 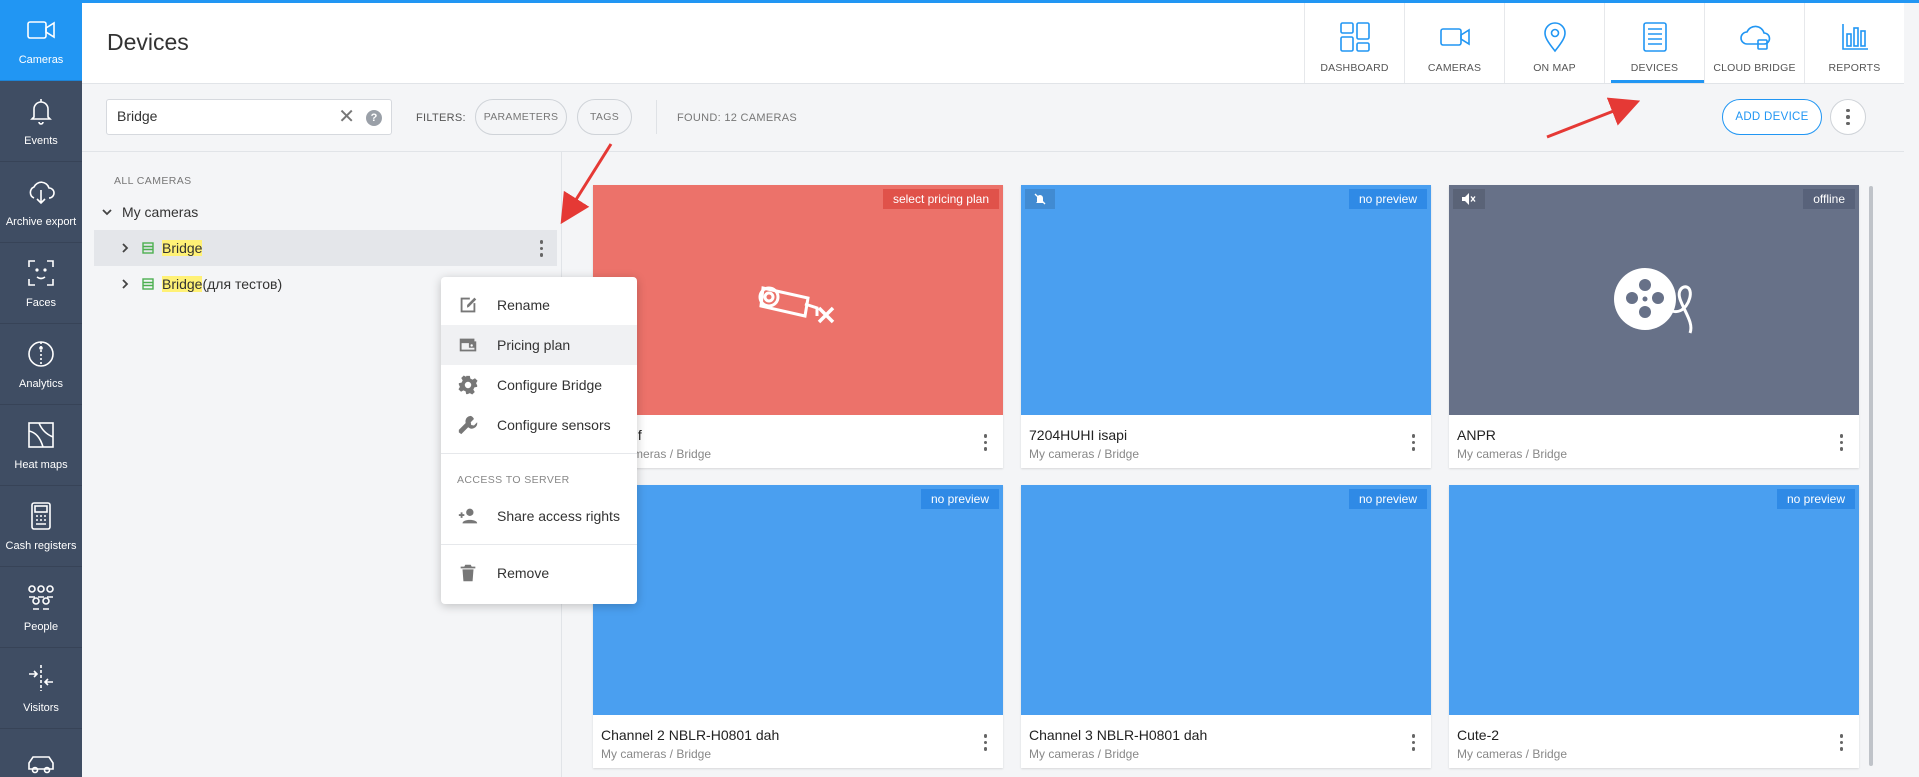 What do you see at coordinates (148, 248) in the screenshot?
I see `bridge-device-icon` at bounding box center [148, 248].